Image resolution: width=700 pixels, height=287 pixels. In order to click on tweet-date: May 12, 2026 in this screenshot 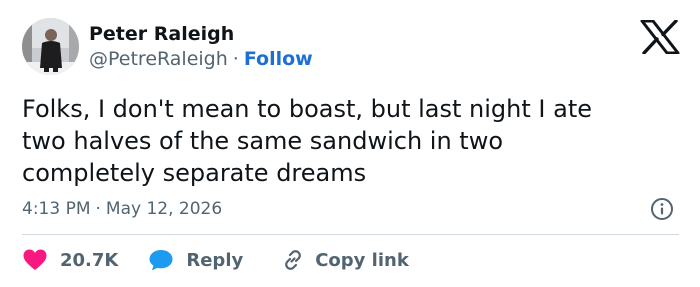, I will do `click(164, 209)`.